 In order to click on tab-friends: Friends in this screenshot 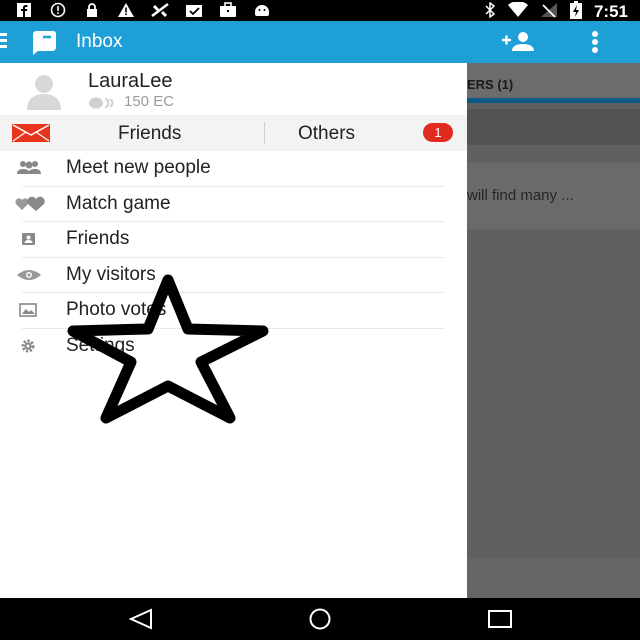, I will do `click(149, 134)`.